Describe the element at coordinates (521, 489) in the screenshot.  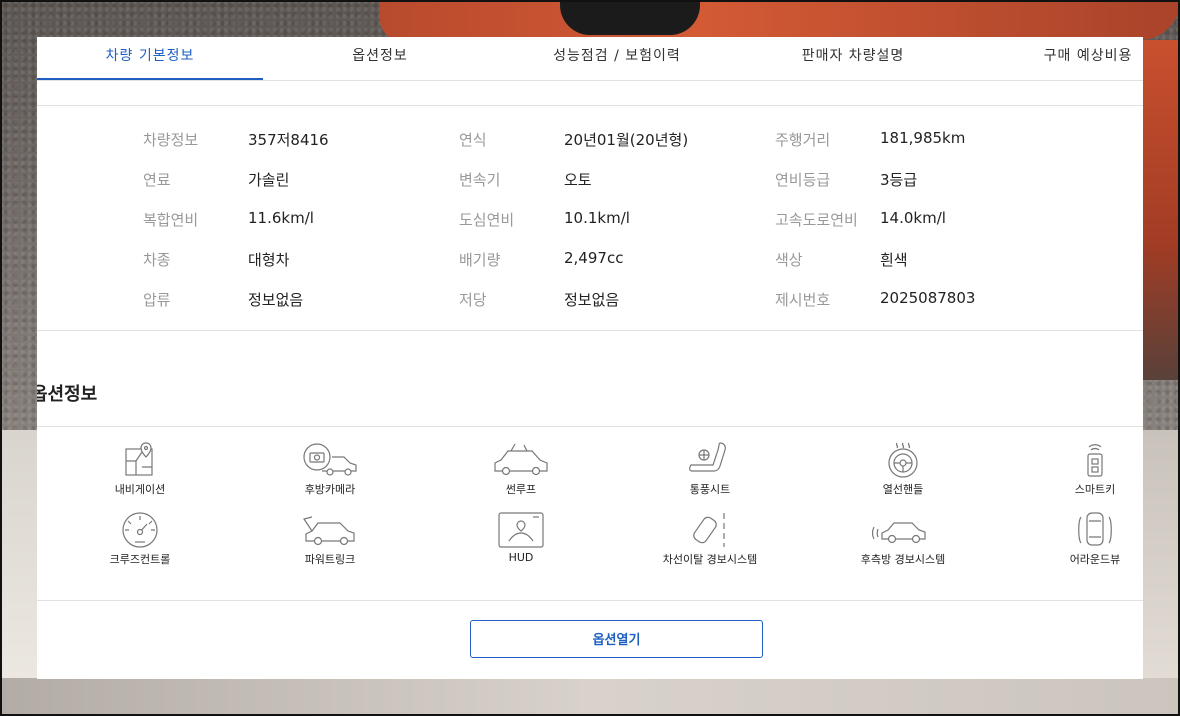
I see `option-label: 썬루프` at that location.